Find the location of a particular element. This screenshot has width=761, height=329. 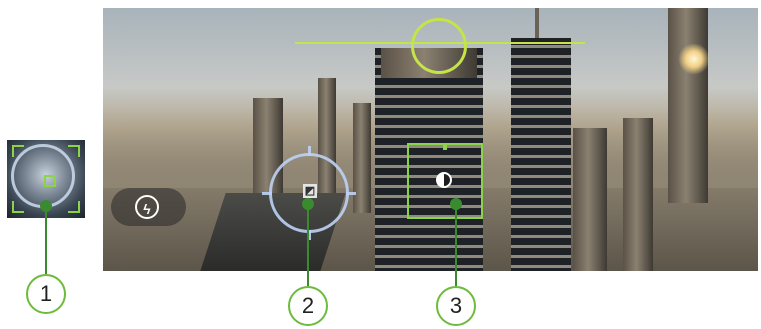

callout-3-number: 3 is located at coordinates (456, 305).